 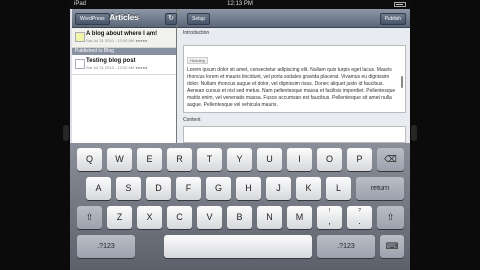 I want to click on key-k: K, so click(x=308, y=188).